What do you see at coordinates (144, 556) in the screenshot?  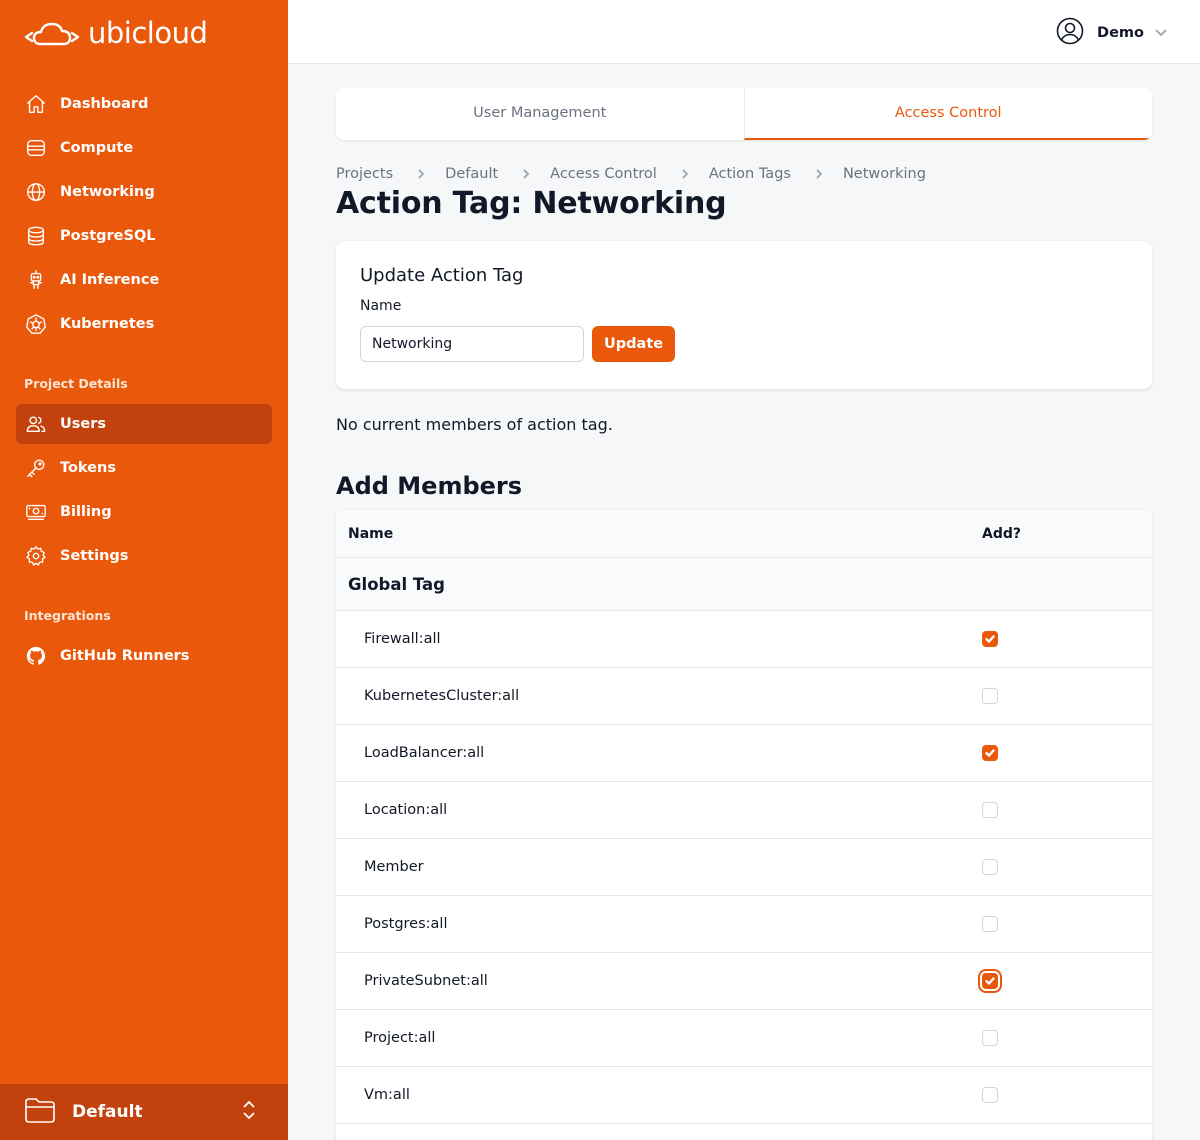 I see `sidebar-item-settings: Settings` at bounding box center [144, 556].